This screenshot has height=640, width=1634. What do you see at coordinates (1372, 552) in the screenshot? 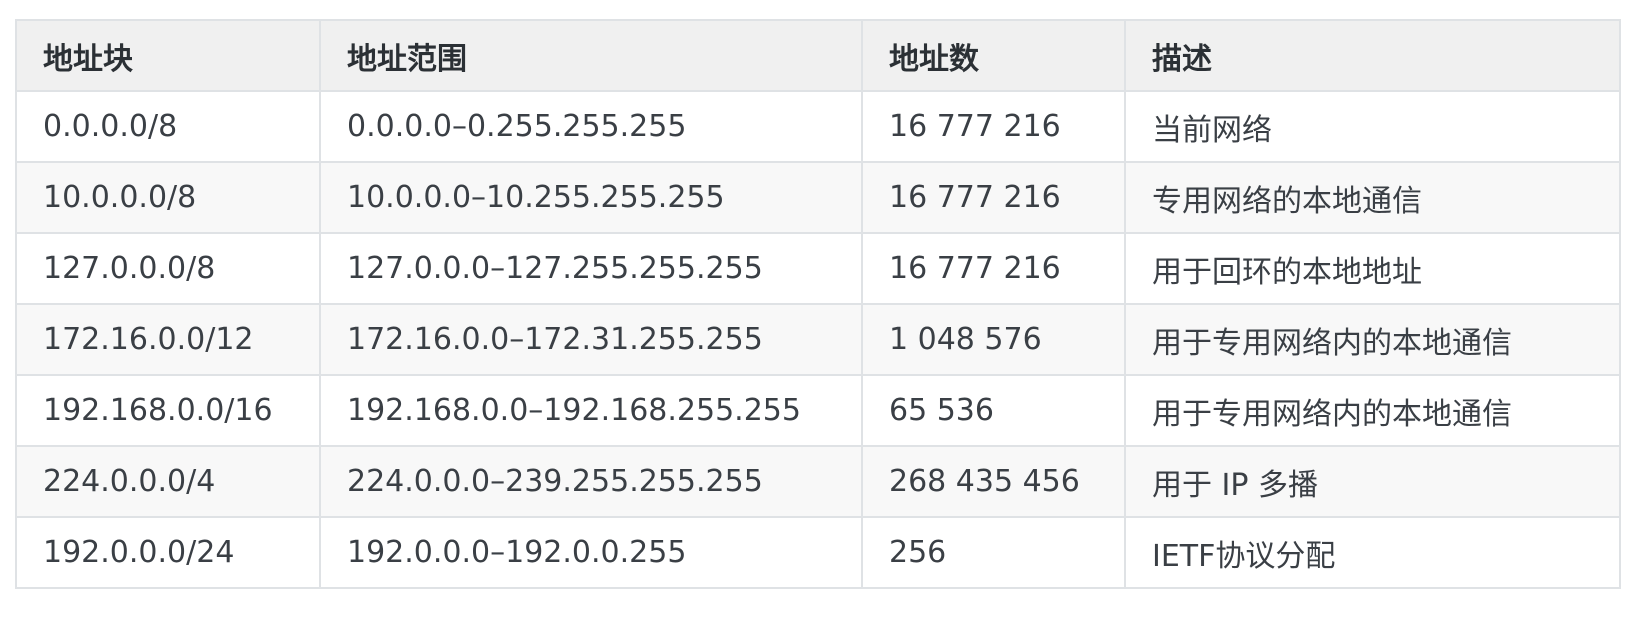
I see `cell-description: IETF协议分配` at bounding box center [1372, 552].